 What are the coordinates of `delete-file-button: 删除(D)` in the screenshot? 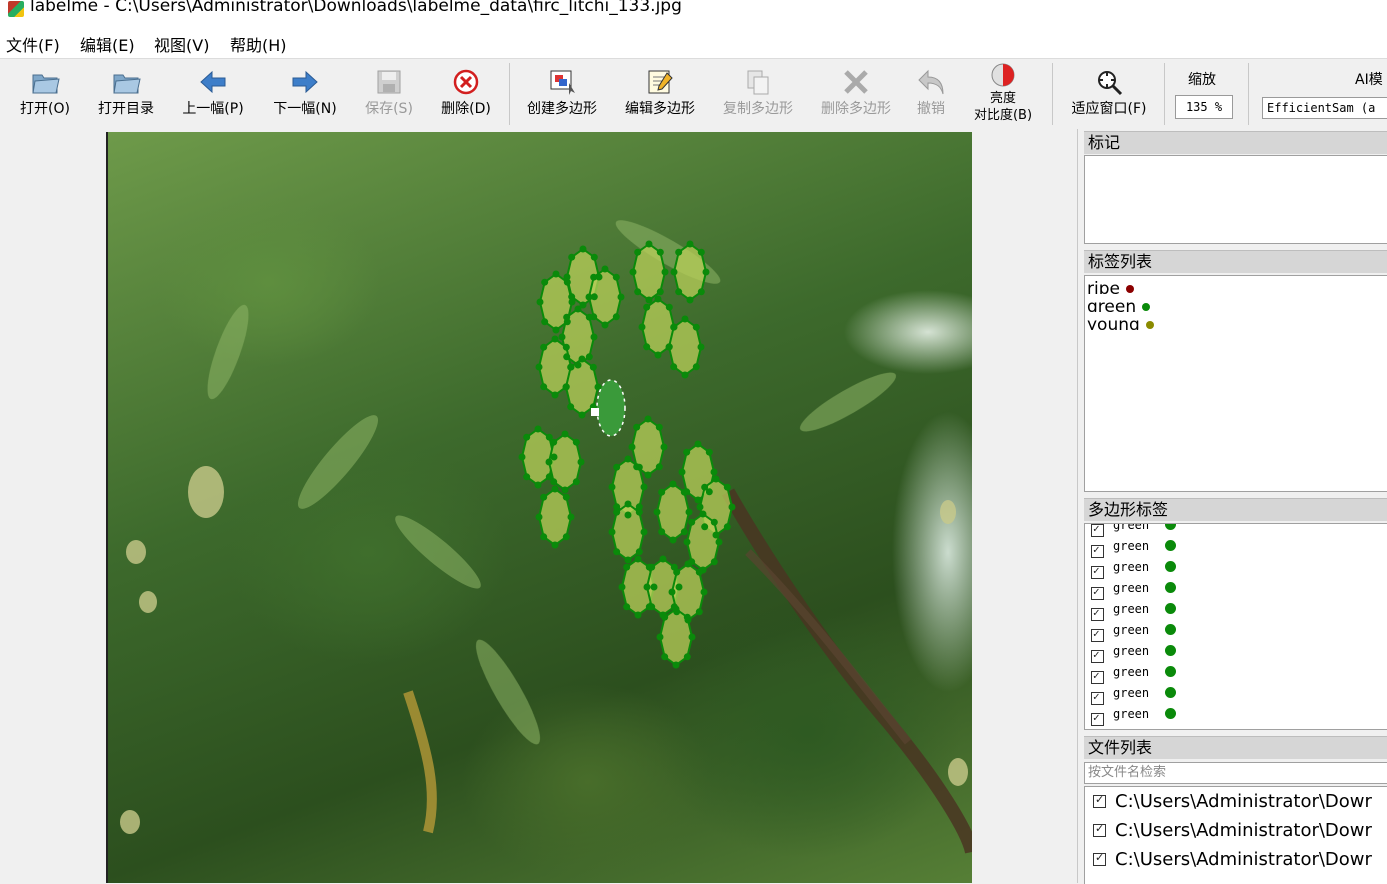 It's located at (466, 94).